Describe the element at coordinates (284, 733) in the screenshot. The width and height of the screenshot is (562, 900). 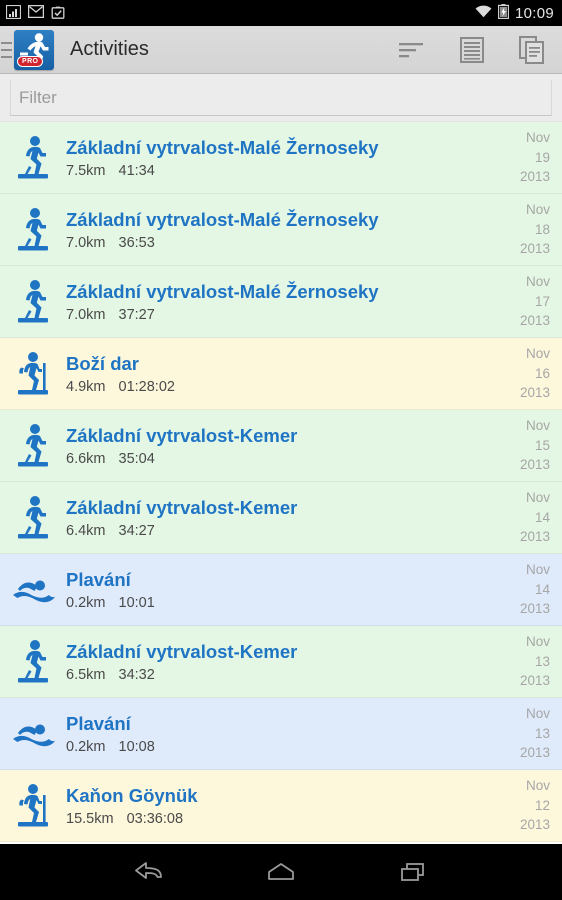
I see `activity-row-body: Plavání 0.2km 10:08` at that location.